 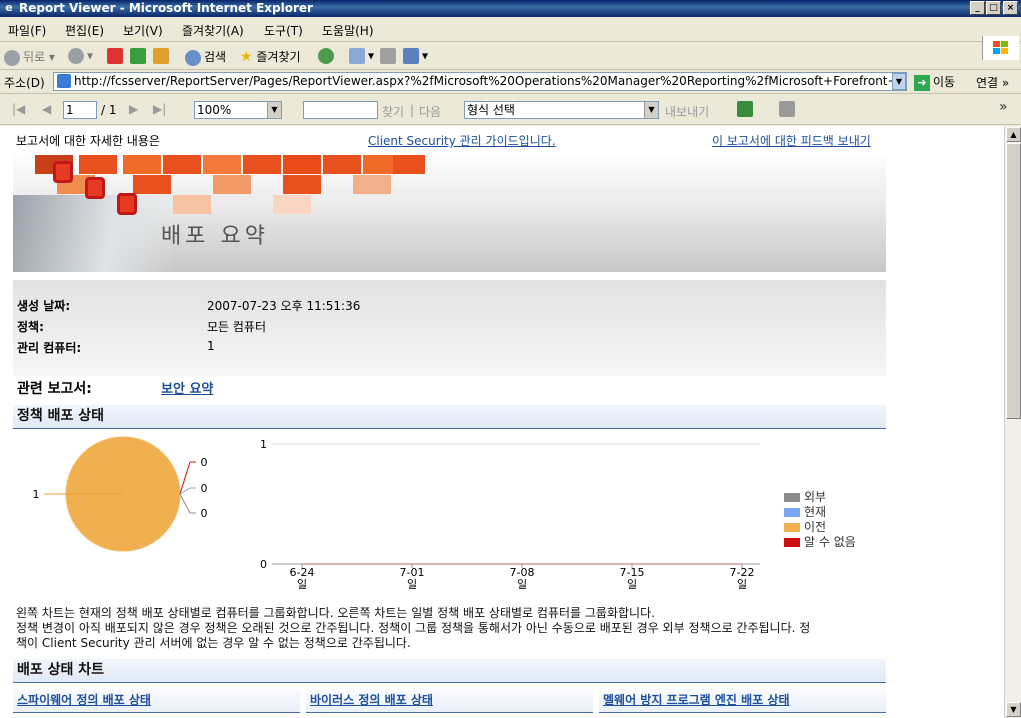 What do you see at coordinates (80, 56) in the screenshot?
I see `forward-button: ▾` at bounding box center [80, 56].